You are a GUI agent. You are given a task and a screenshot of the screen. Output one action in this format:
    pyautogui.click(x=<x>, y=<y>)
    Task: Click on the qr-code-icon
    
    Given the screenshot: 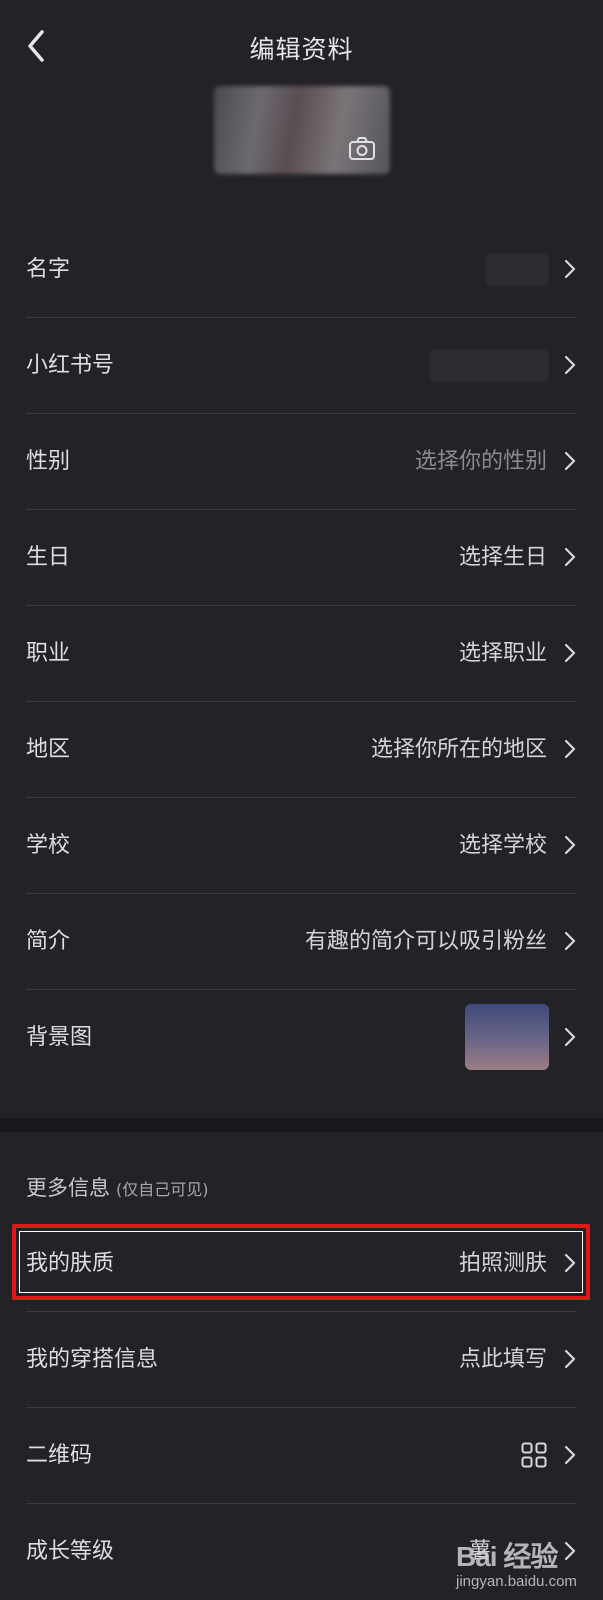 What is the action you would take?
    pyautogui.click(x=534, y=1455)
    